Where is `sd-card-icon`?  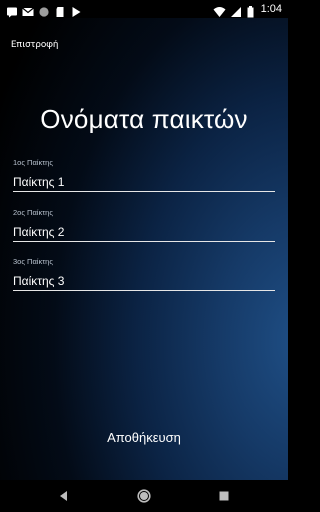
sd-card-icon is located at coordinates (60, 10).